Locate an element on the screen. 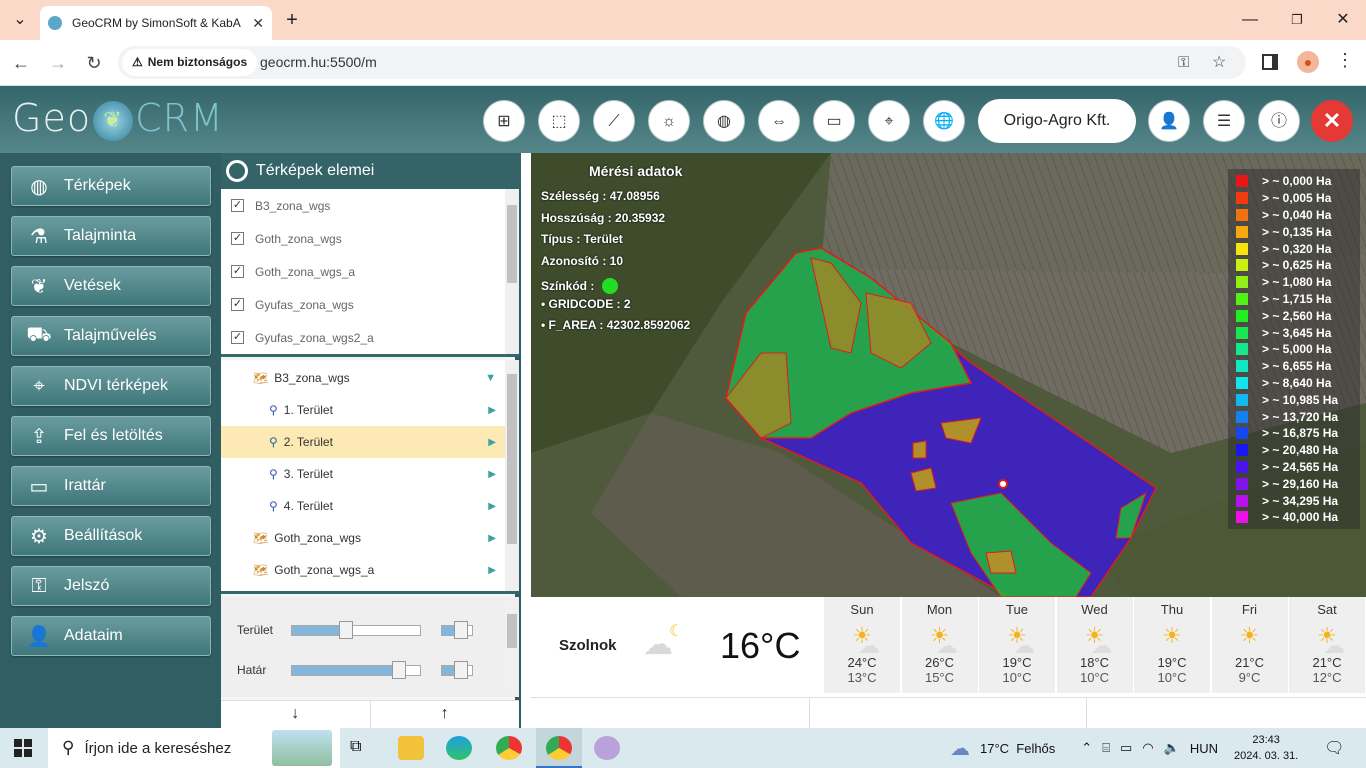  tree-item: ⚲ 3. Terület ▶ is located at coordinates (363, 474).